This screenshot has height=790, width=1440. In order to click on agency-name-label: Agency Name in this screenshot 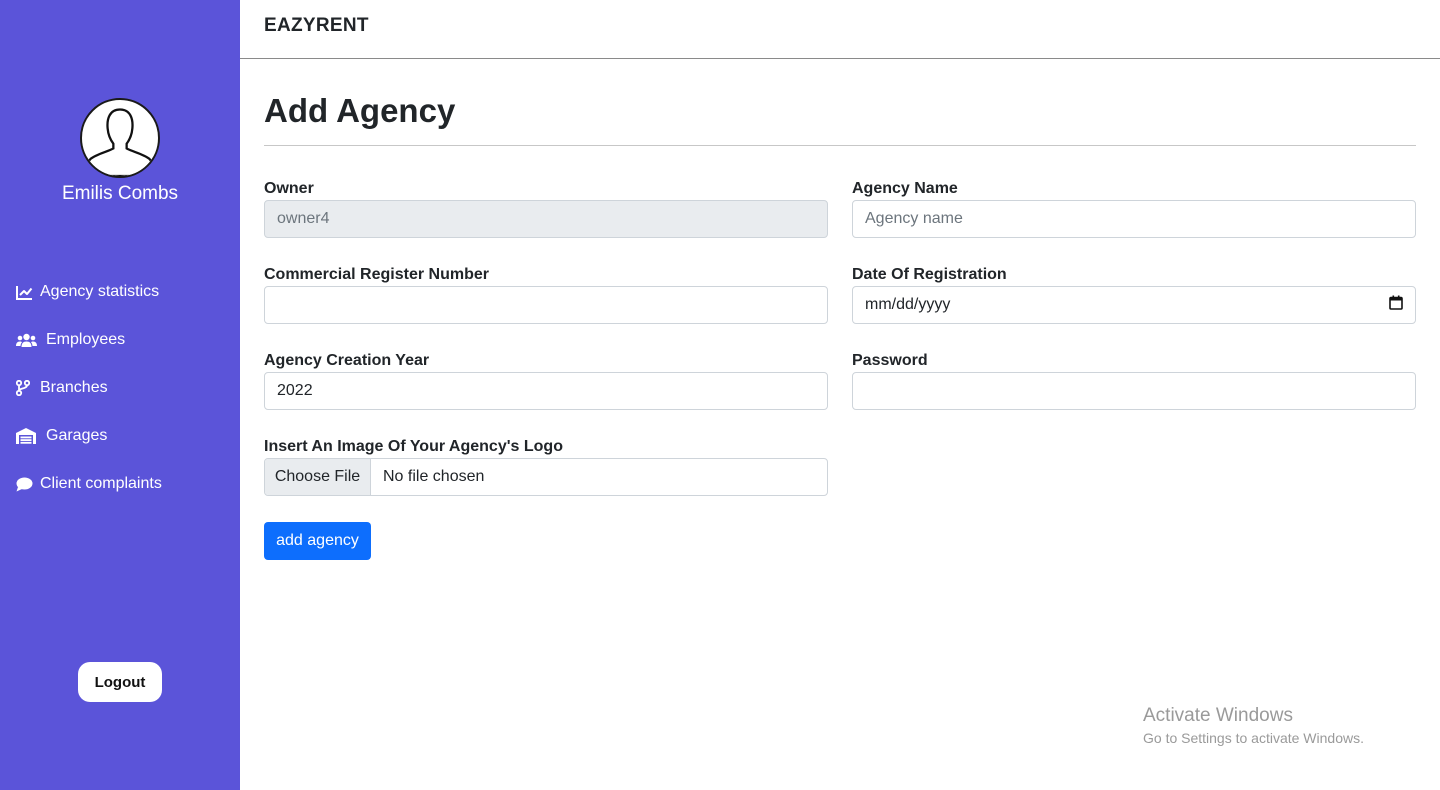, I will do `click(905, 188)`.